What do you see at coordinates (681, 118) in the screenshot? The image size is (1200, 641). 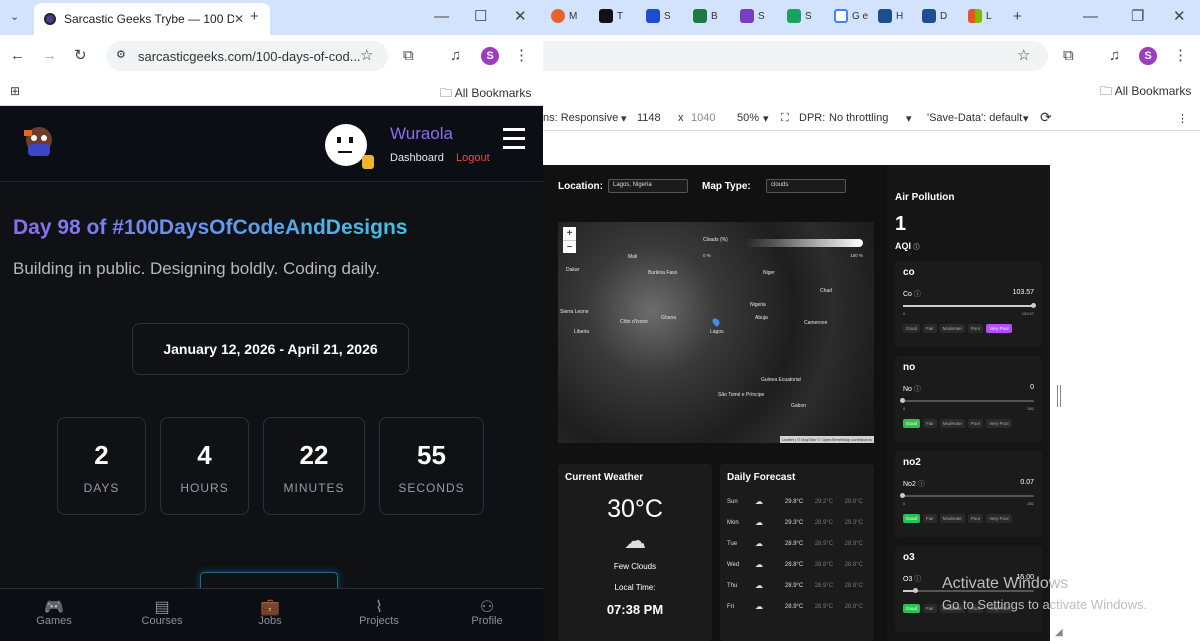 I see `times-label: x` at bounding box center [681, 118].